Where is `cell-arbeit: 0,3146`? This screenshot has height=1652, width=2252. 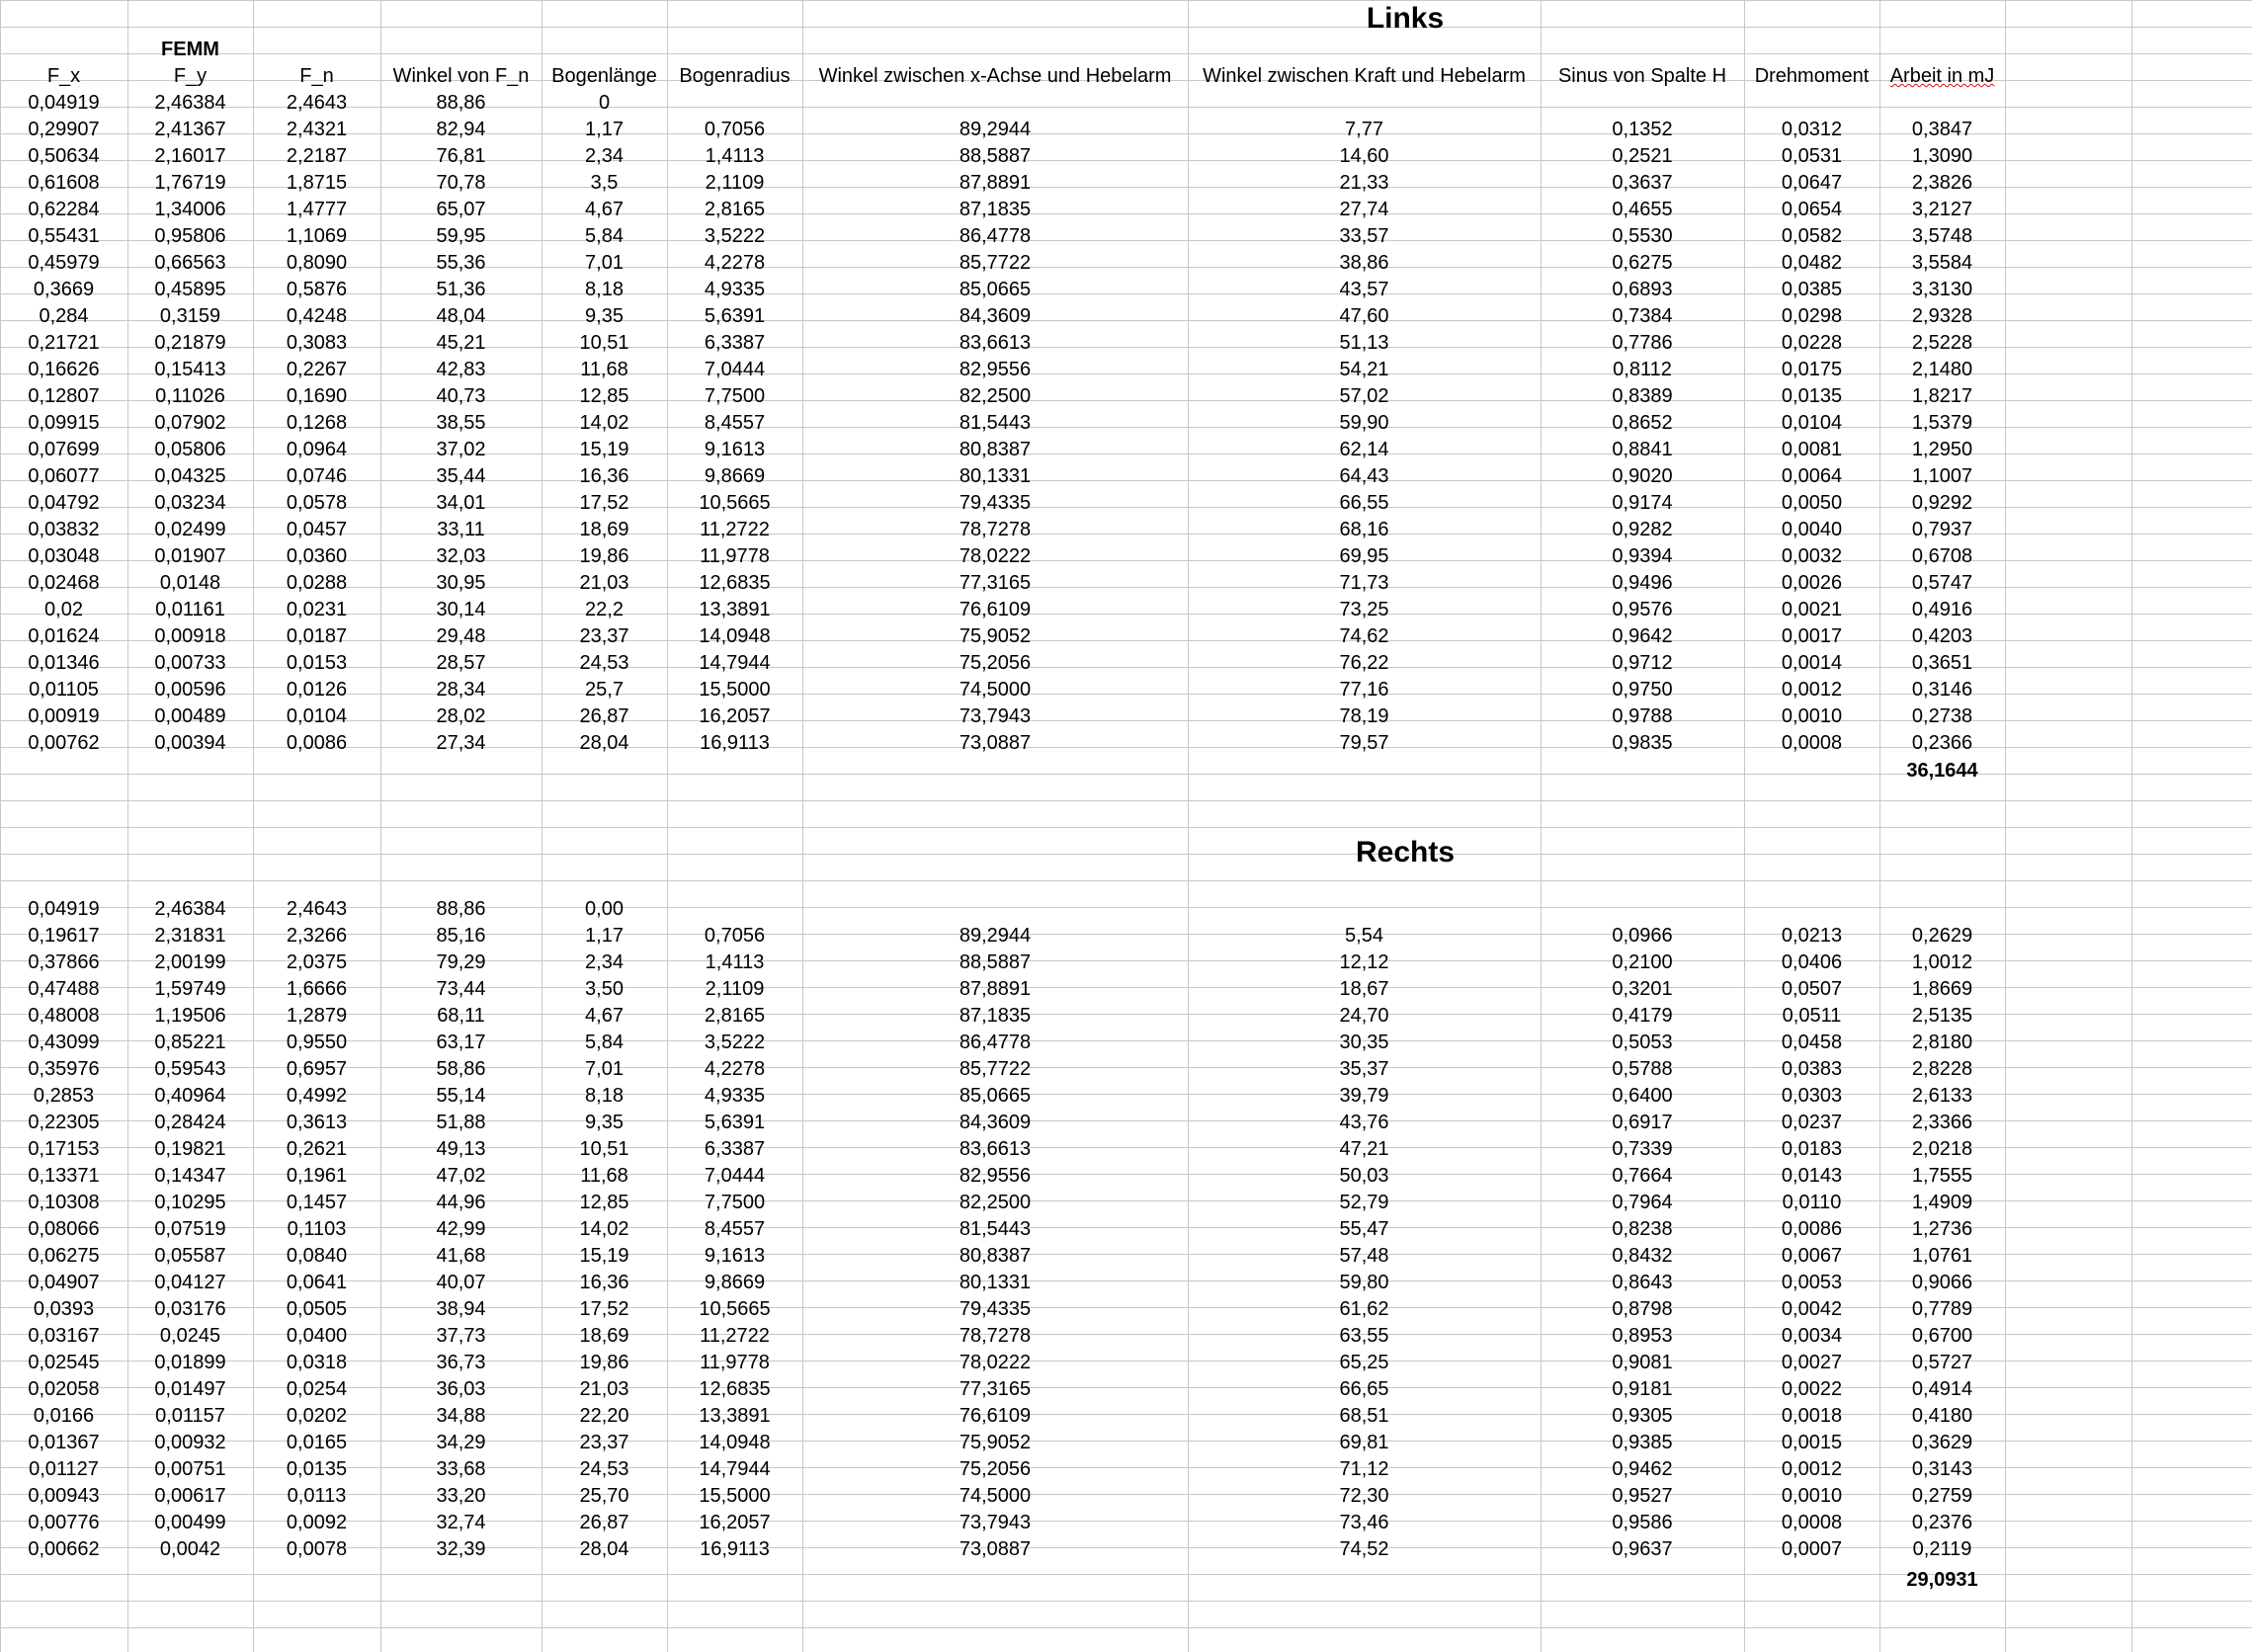 cell-arbeit: 0,3146 is located at coordinates (1942, 690).